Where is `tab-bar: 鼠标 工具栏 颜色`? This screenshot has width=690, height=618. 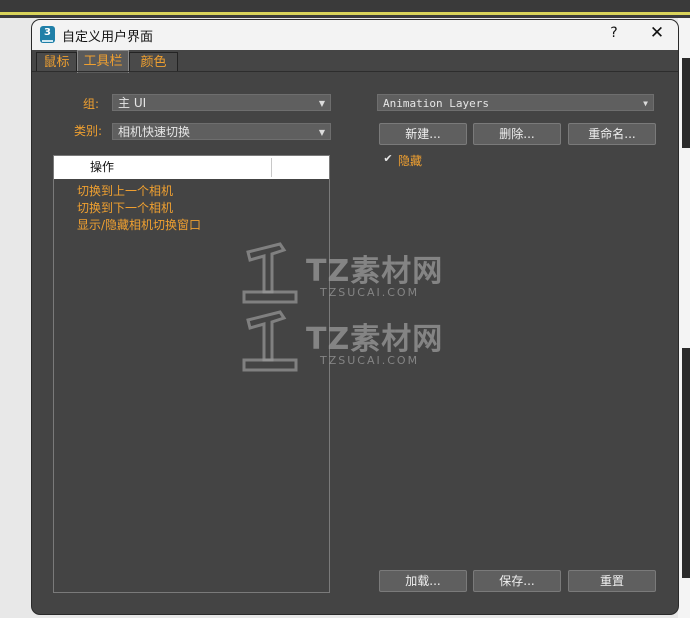 tab-bar: 鼠标 工具栏 颜色 is located at coordinates (355, 61).